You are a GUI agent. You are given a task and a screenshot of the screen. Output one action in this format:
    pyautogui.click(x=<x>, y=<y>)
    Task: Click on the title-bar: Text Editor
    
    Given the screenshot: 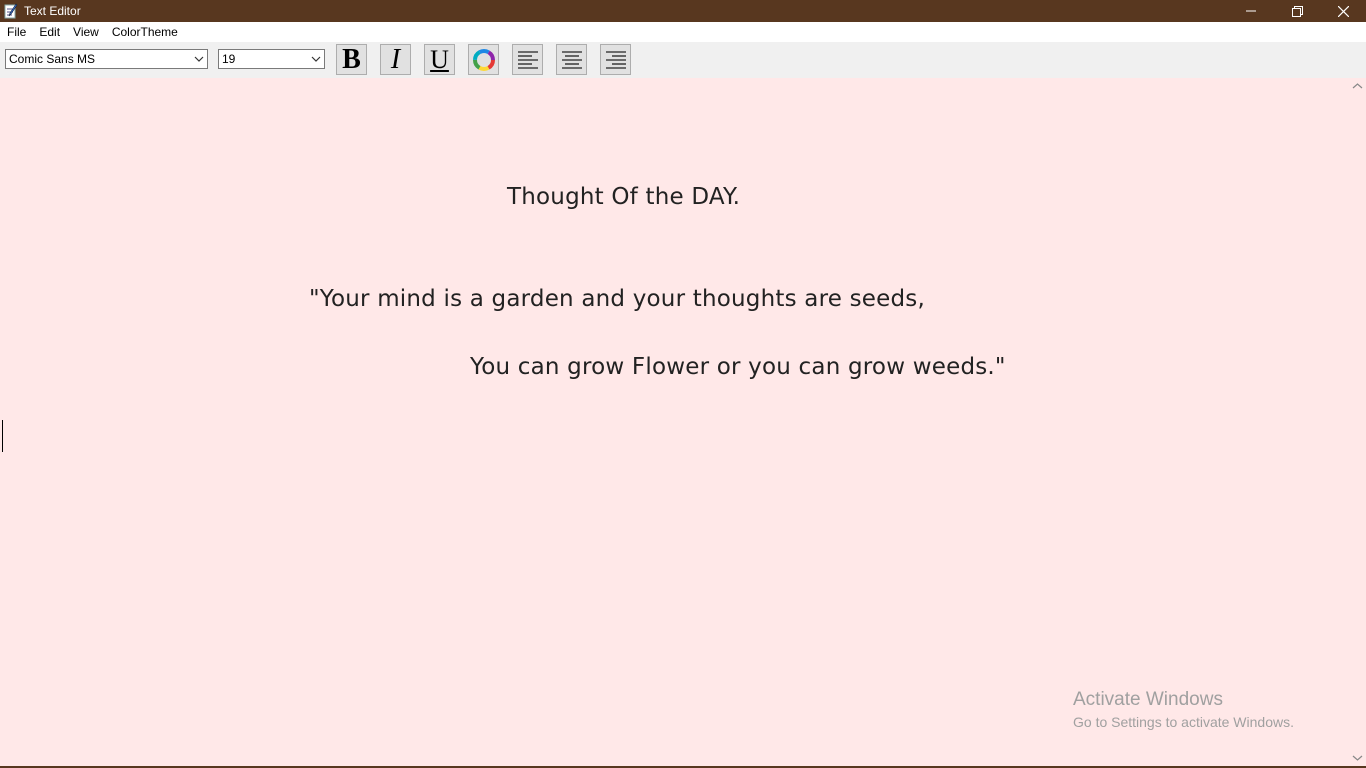 What is the action you would take?
    pyautogui.click(x=683, y=11)
    